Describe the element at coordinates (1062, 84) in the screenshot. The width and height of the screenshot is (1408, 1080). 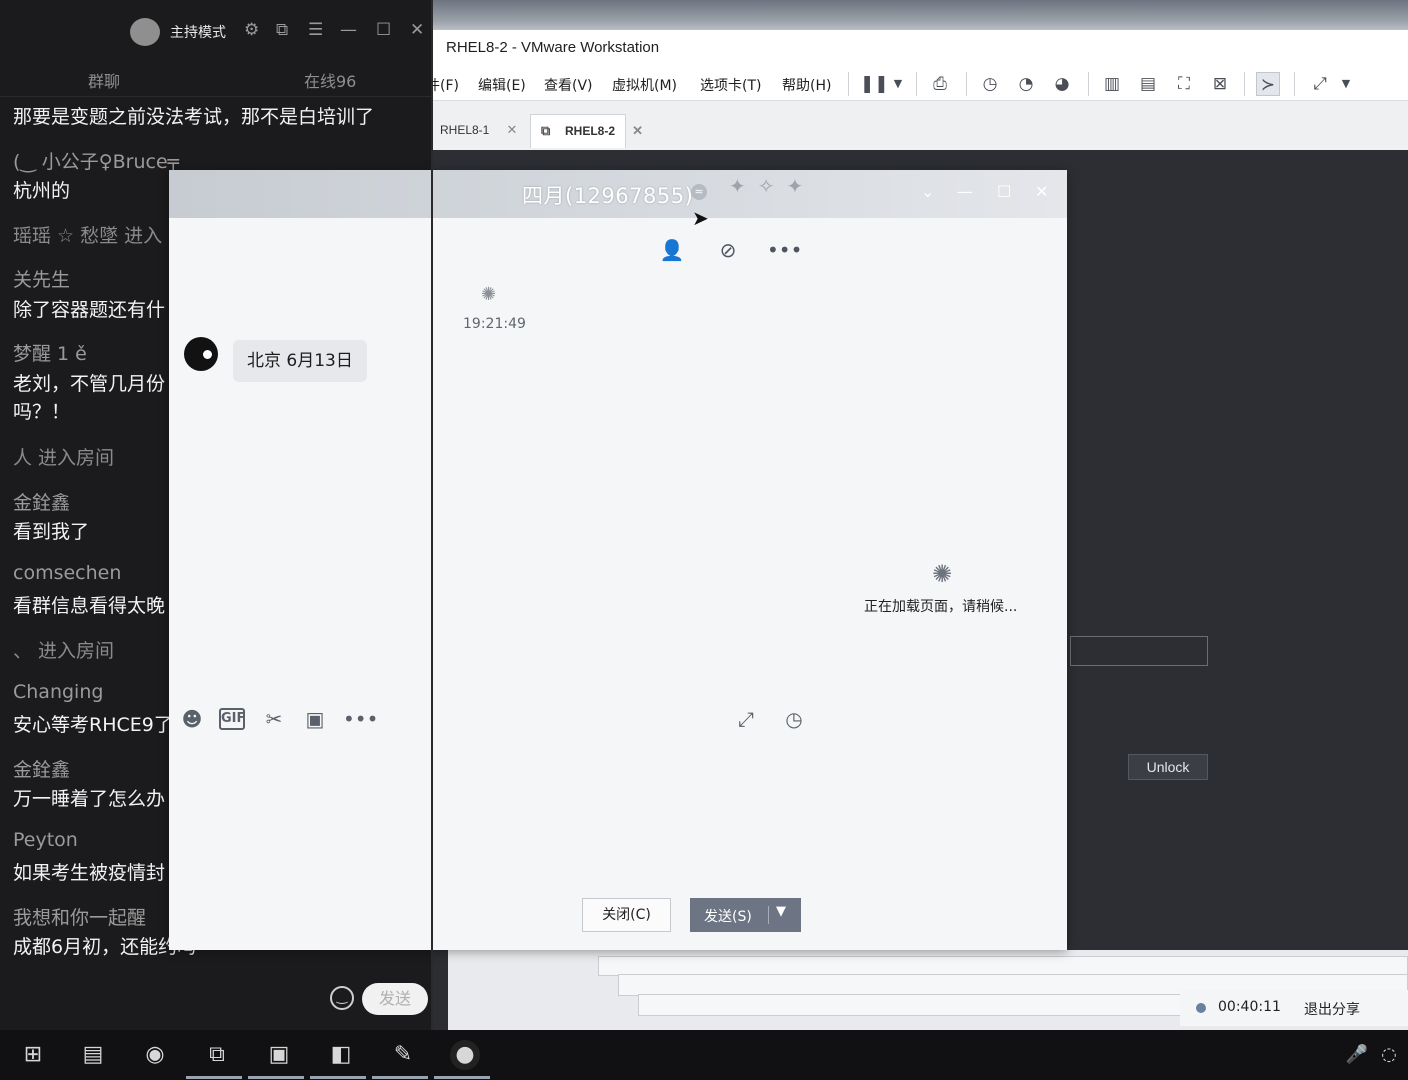
I see `snapshot-manager-icon: ◕` at that location.